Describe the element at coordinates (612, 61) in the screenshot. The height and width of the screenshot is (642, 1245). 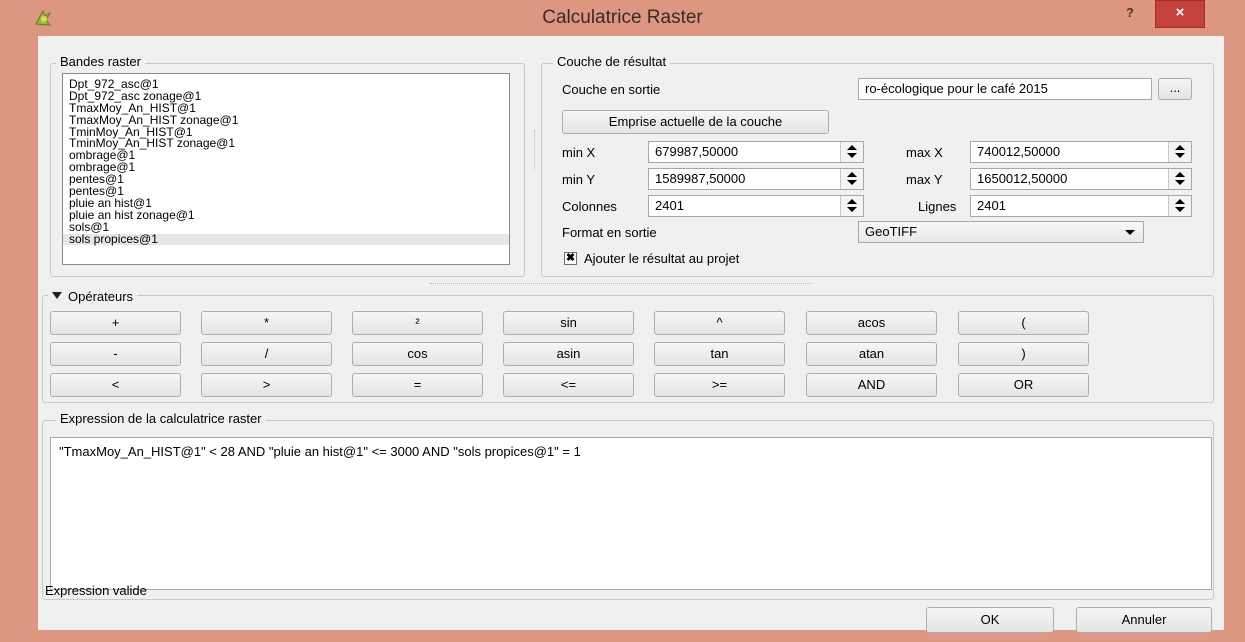
I see `result-layer-label: Couche de résultat` at that location.